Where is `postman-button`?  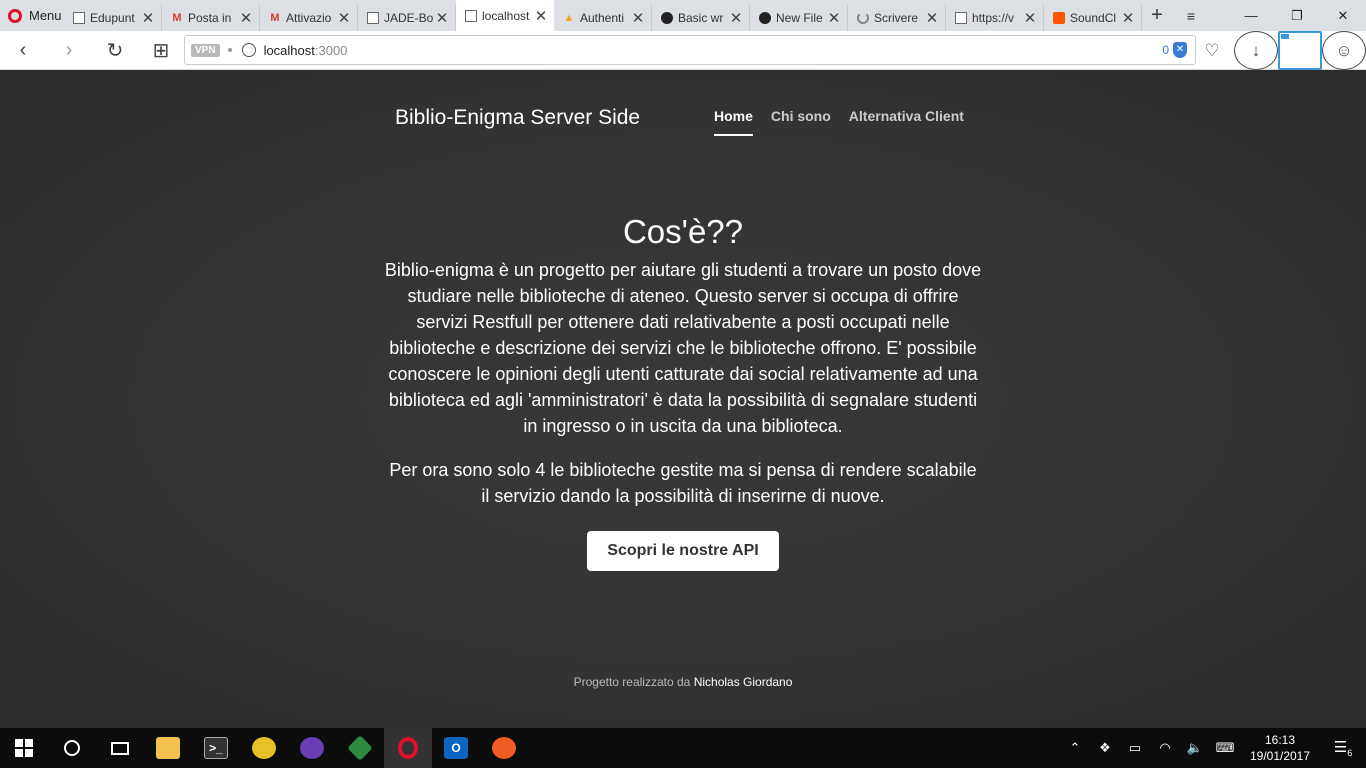 postman-button is located at coordinates (504, 748).